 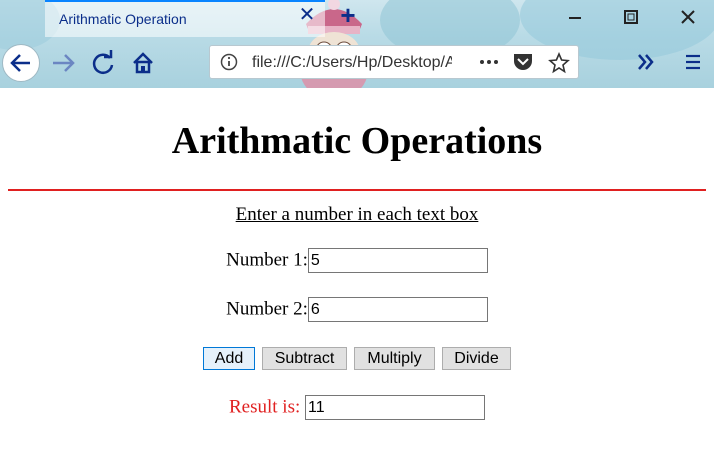 I want to click on result-row: Result is:, so click(x=357, y=407).